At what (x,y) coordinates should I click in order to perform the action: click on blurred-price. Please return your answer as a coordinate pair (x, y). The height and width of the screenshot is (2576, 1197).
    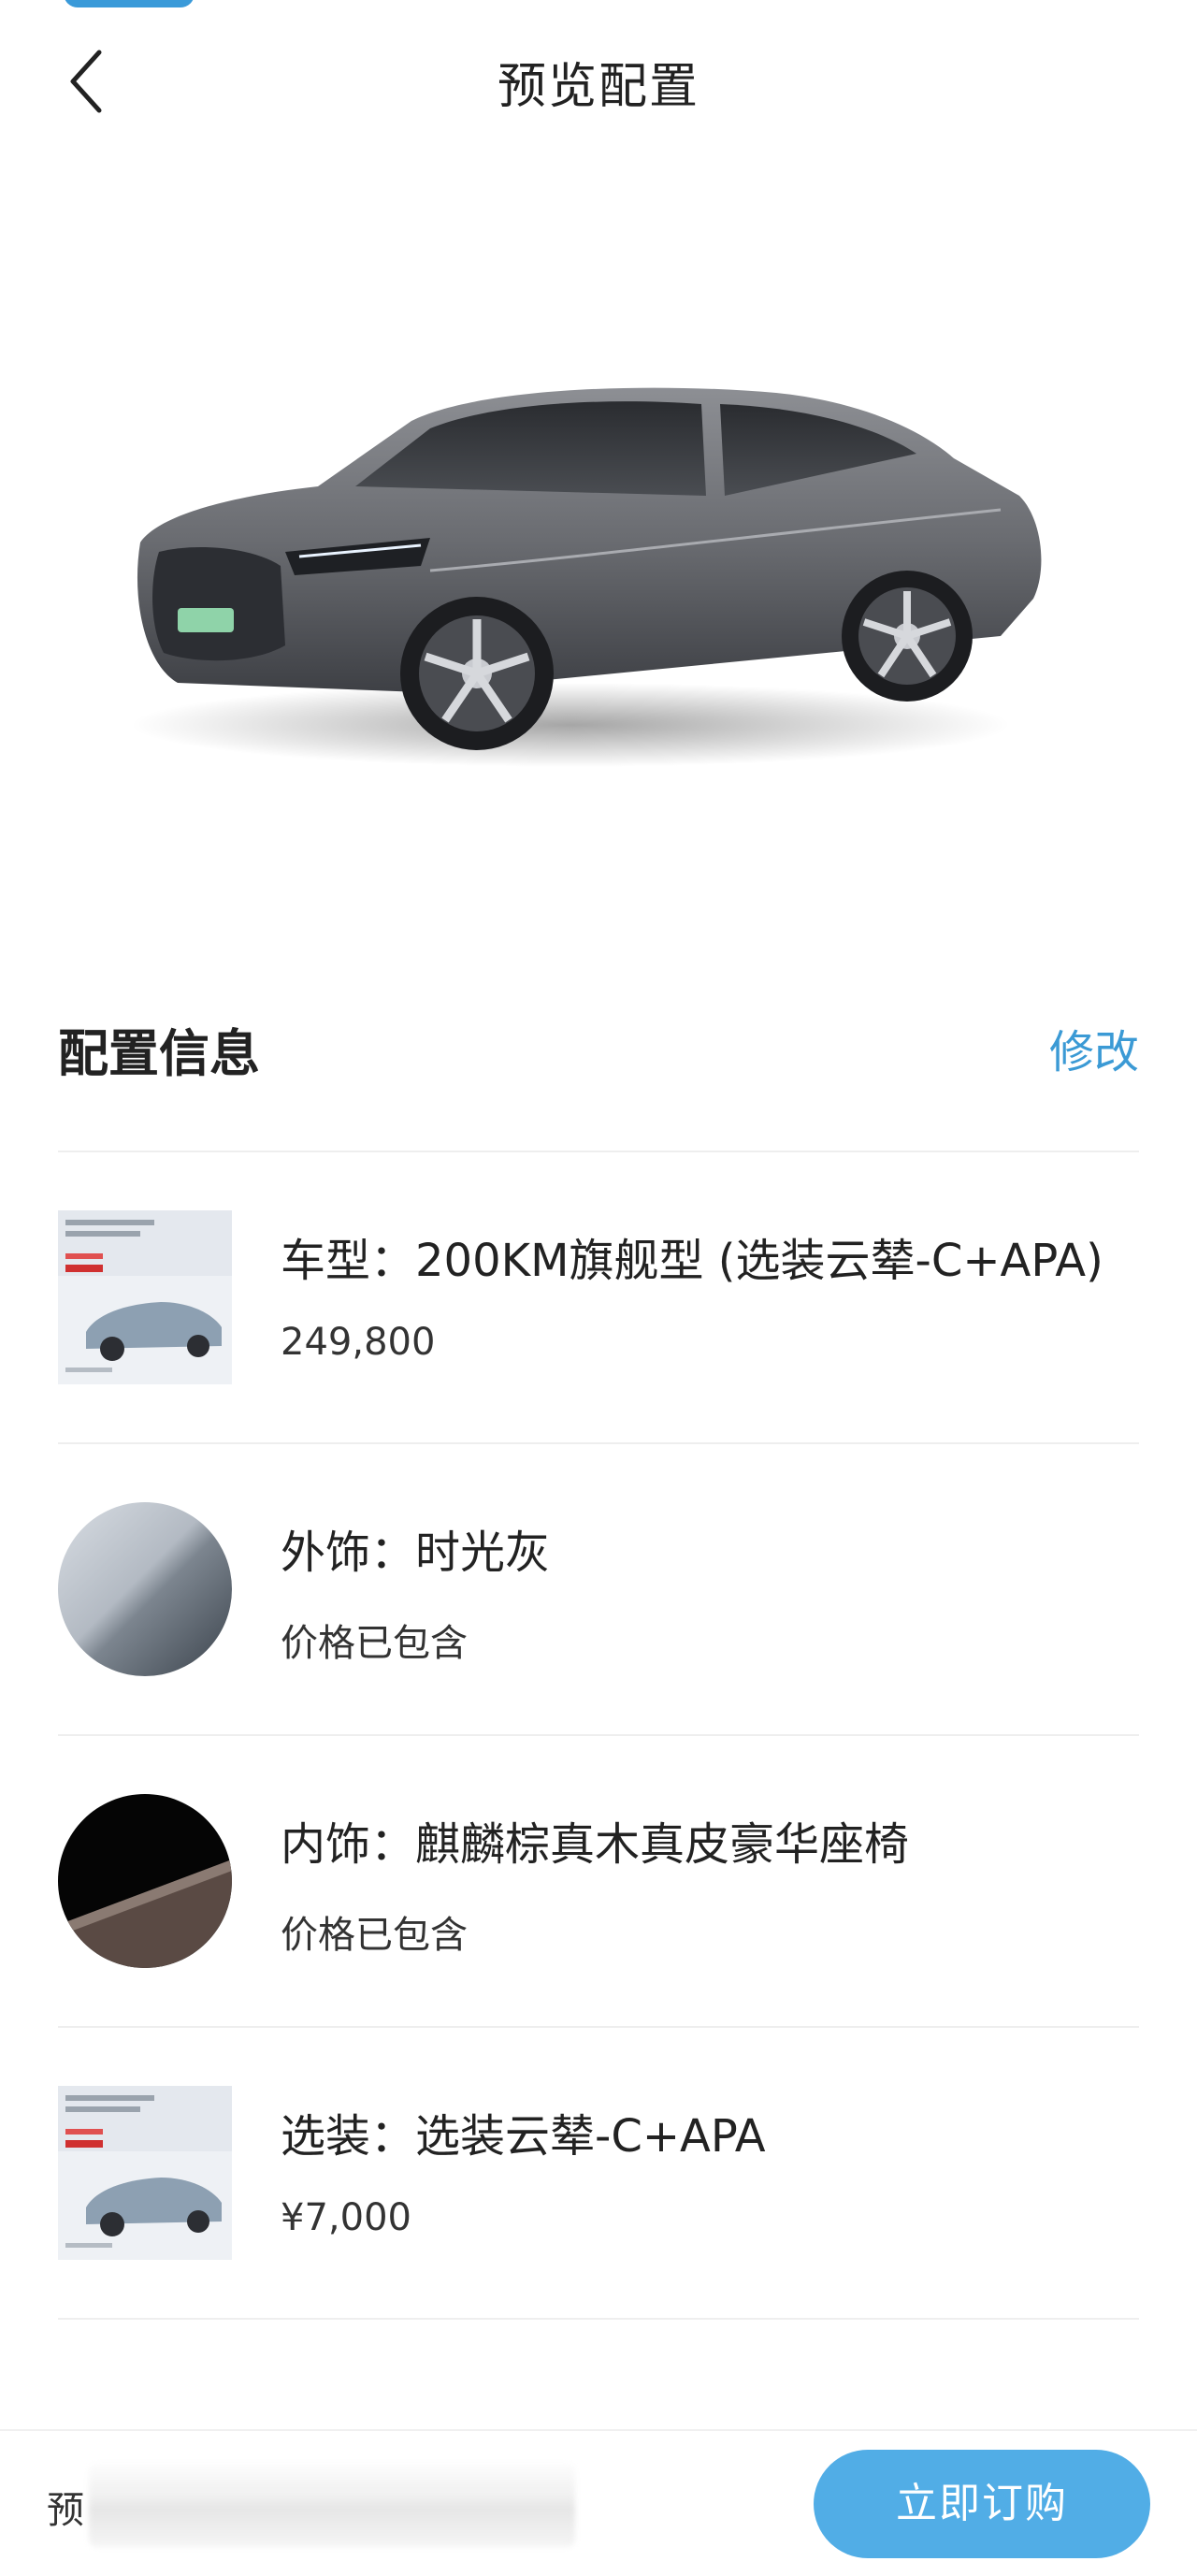
    Looking at the image, I should click on (332, 2505).